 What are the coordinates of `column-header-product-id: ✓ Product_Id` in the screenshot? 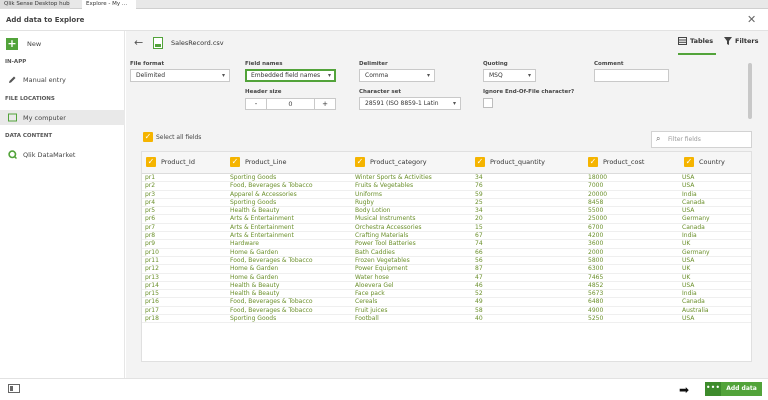 It's located at (170, 162).